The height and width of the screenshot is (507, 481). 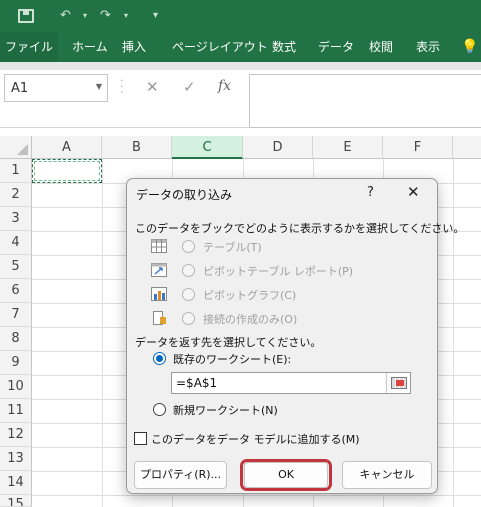 What do you see at coordinates (67, 171) in the screenshot?
I see `active-cell-a1` at bounding box center [67, 171].